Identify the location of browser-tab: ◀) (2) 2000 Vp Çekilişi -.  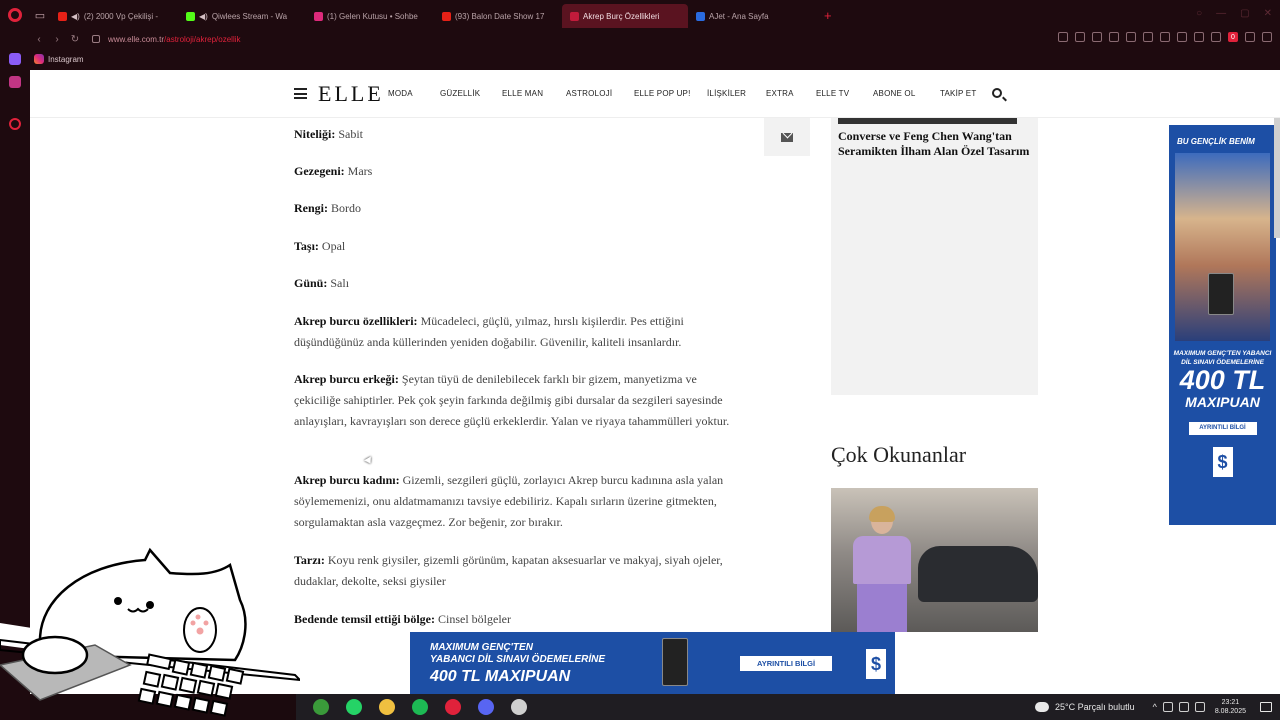
(114, 16).